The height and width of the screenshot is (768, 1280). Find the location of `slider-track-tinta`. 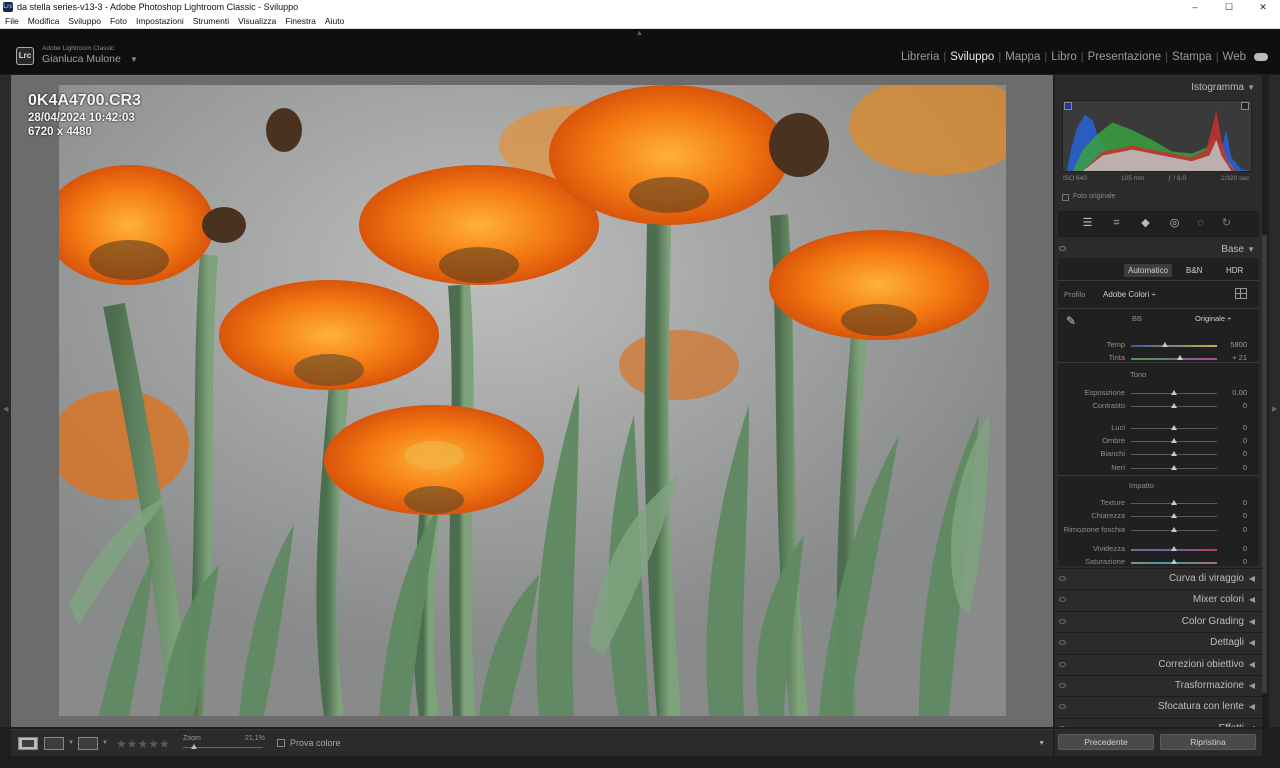

slider-track-tinta is located at coordinates (1174, 359).